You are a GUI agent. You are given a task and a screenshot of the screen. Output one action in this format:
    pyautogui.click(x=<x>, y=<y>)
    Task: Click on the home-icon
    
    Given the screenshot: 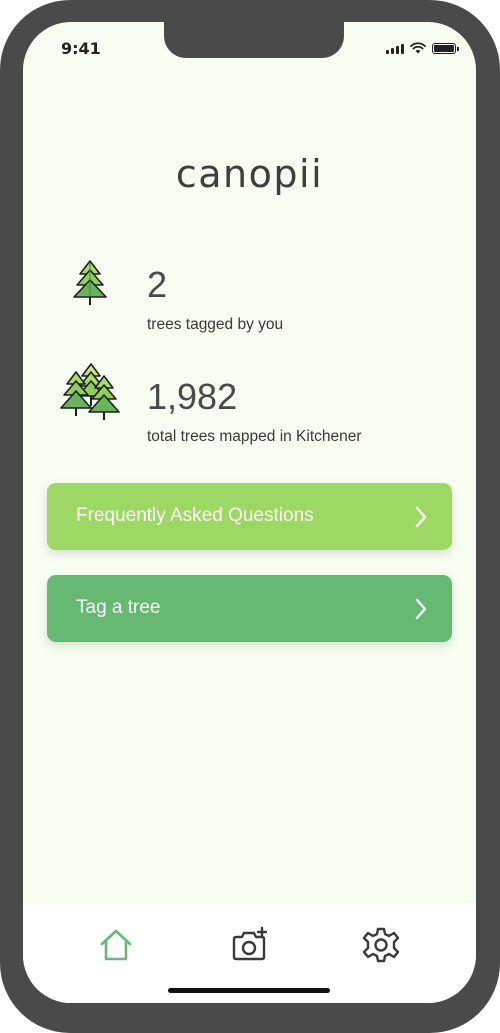 What is the action you would take?
    pyautogui.click(x=116, y=945)
    